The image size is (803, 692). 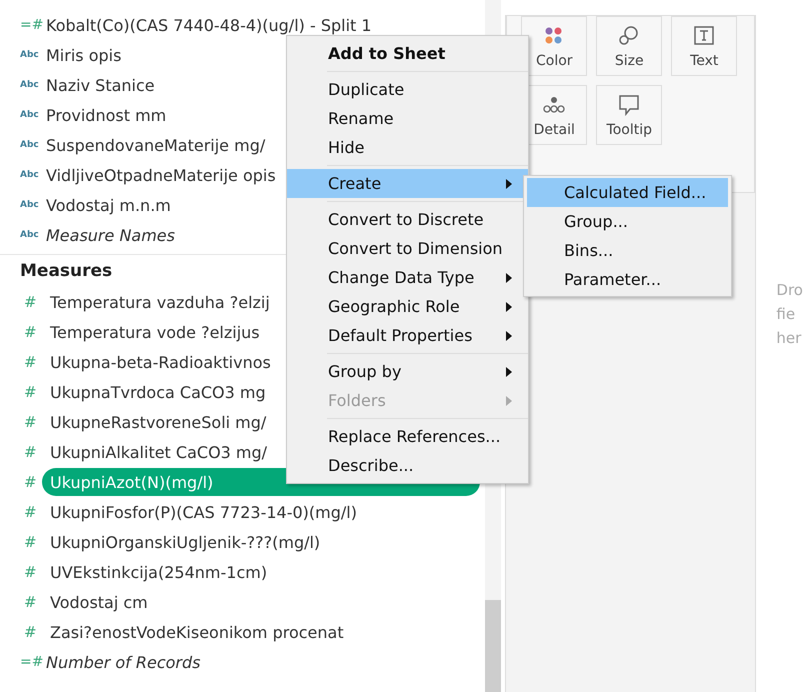 What do you see at coordinates (99, 602) in the screenshot?
I see `field-name: Vodostaj cm` at bounding box center [99, 602].